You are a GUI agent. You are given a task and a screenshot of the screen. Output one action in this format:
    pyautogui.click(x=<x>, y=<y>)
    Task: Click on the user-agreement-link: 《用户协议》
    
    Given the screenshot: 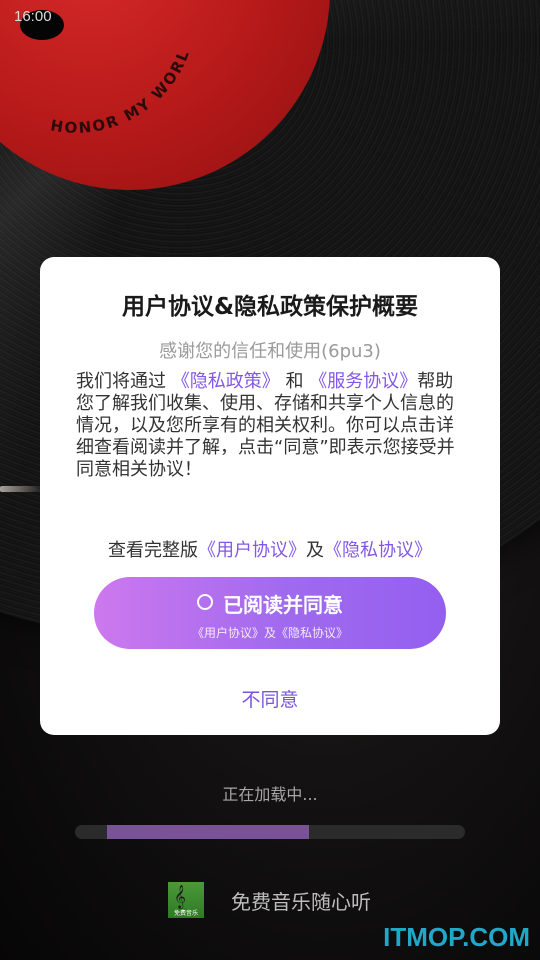 What is the action you would take?
    pyautogui.click(x=252, y=550)
    